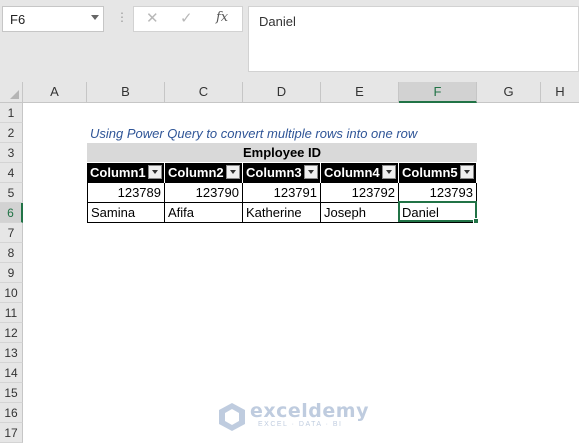 The width and height of the screenshot is (579, 447). What do you see at coordinates (95, 17) in the screenshot?
I see `chevron-down-icon` at bounding box center [95, 17].